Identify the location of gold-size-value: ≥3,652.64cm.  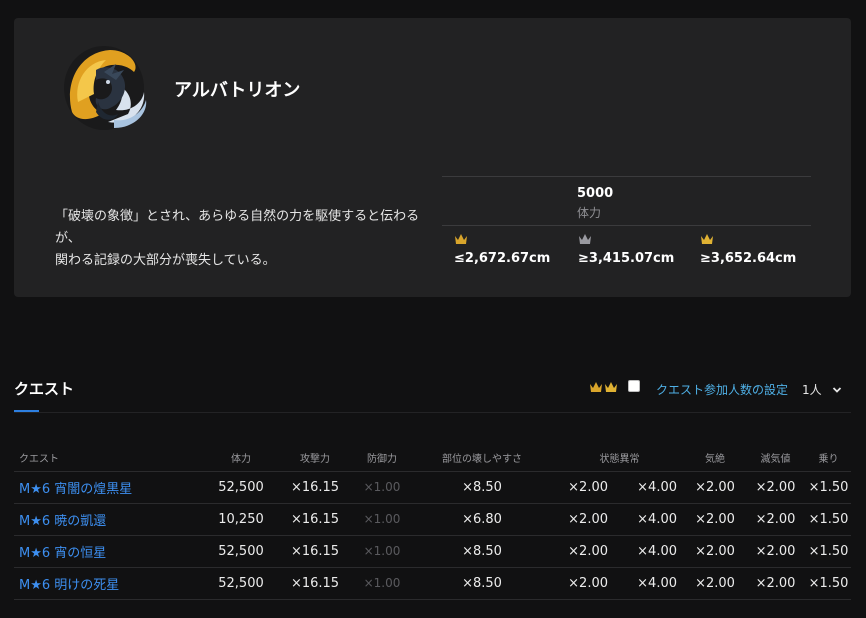
(748, 258).